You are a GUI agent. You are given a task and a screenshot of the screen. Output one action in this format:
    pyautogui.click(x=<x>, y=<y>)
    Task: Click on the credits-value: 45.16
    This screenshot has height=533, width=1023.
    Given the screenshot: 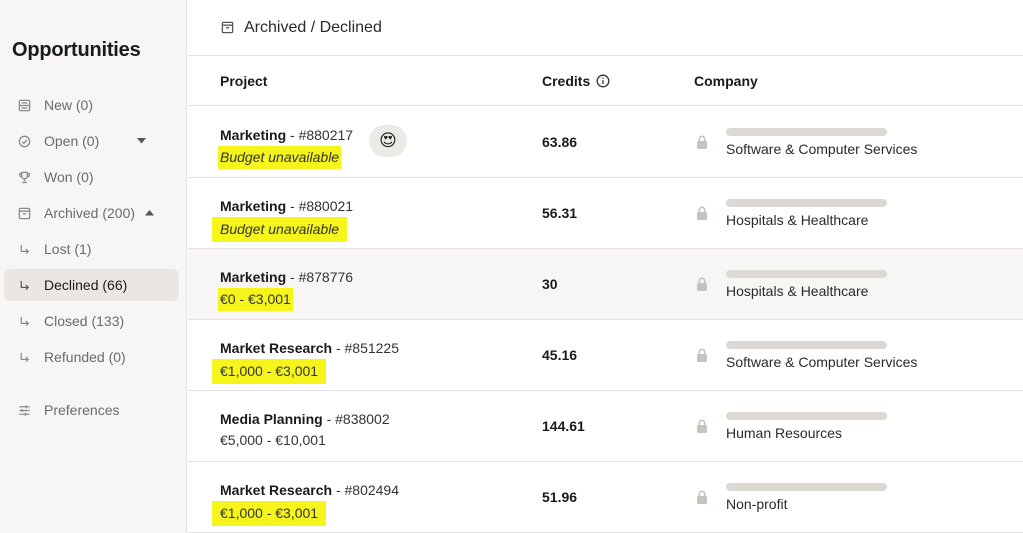 What is the action you would take?
    pyautogui.click(x=560, y=355)
    